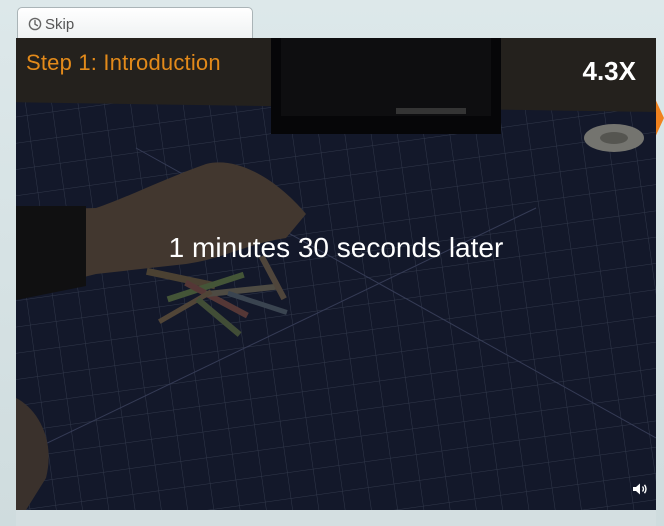  What do you see at coordinates (336, 247) in the screenshot?
I see `time-caption: 1 minutes 30 seconds later` at bounding box center [336, 247].